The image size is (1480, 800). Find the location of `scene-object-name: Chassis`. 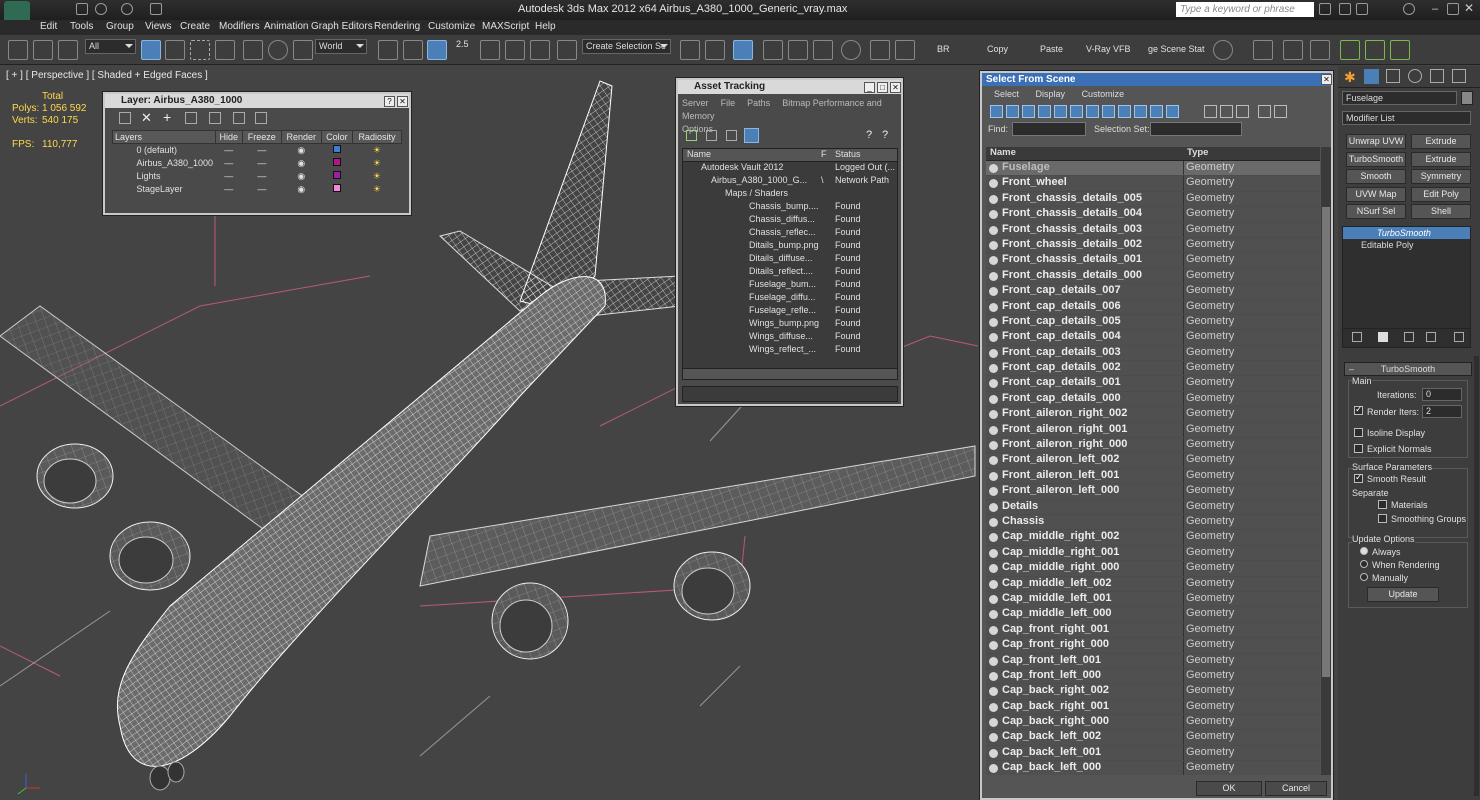

scene-object-name: Chassis is located at coordinates (1084, 522).